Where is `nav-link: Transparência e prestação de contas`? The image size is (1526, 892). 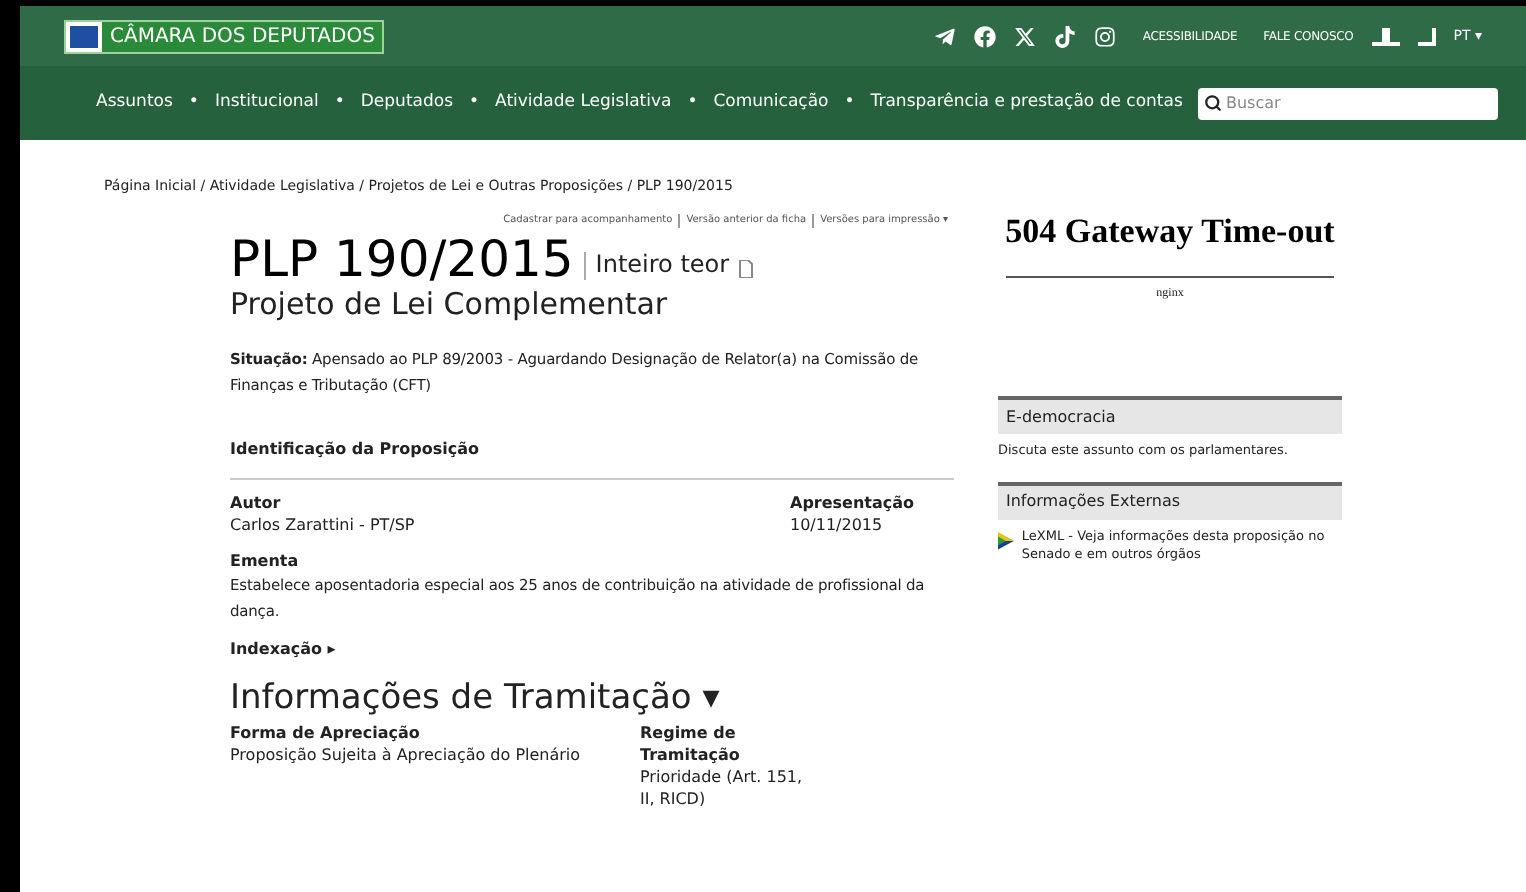 nav-link: Transparência e prestação de contas is located at coordinates (1026, 103).